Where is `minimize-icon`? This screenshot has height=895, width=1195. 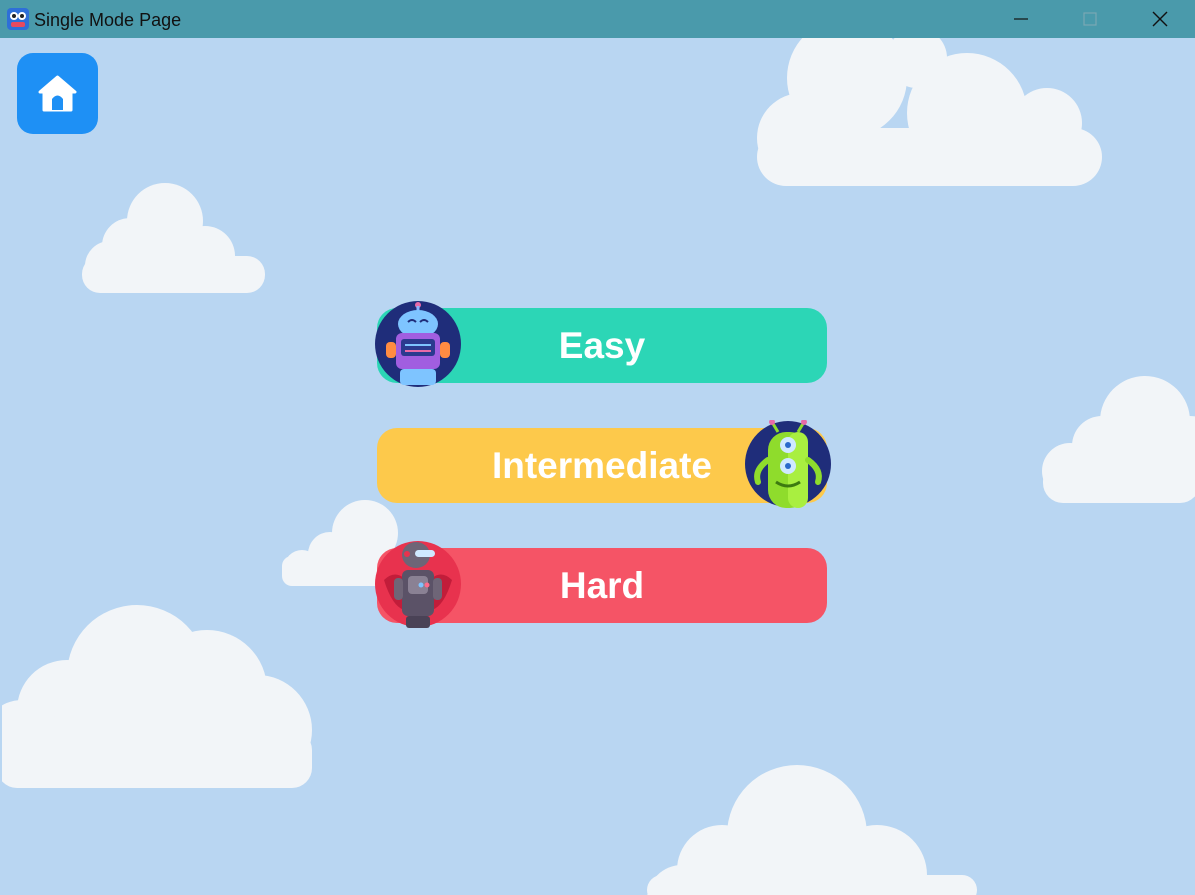
minimize-icon is located at coordinates (1021, 19).